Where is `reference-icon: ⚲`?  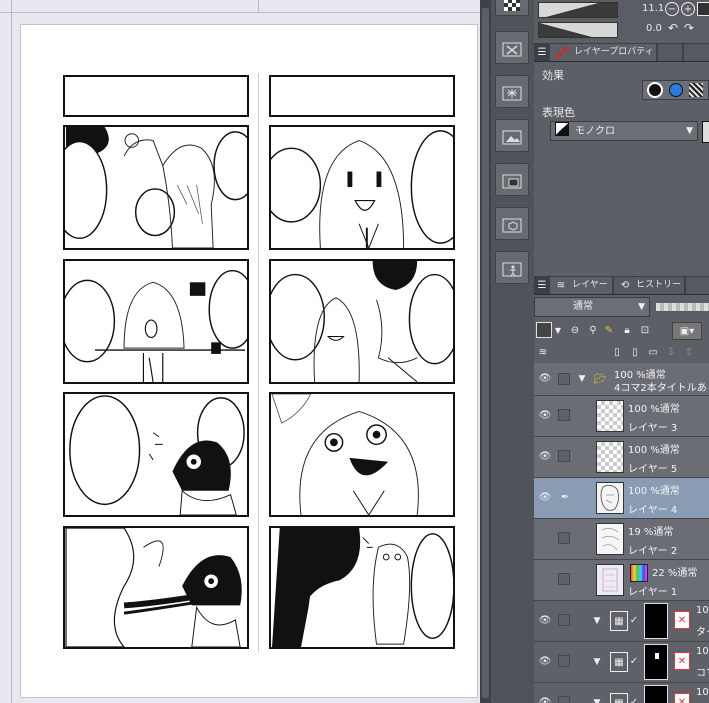
reference-icon: ⚲ is located at coordinates (593, 330).